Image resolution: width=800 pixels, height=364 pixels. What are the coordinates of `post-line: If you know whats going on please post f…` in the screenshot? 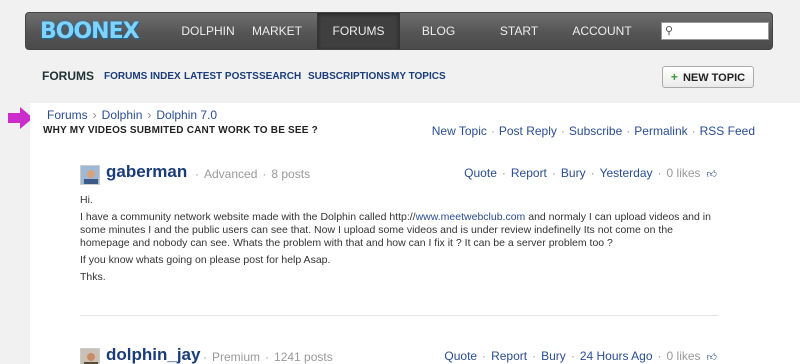 It's located at (205, 260).